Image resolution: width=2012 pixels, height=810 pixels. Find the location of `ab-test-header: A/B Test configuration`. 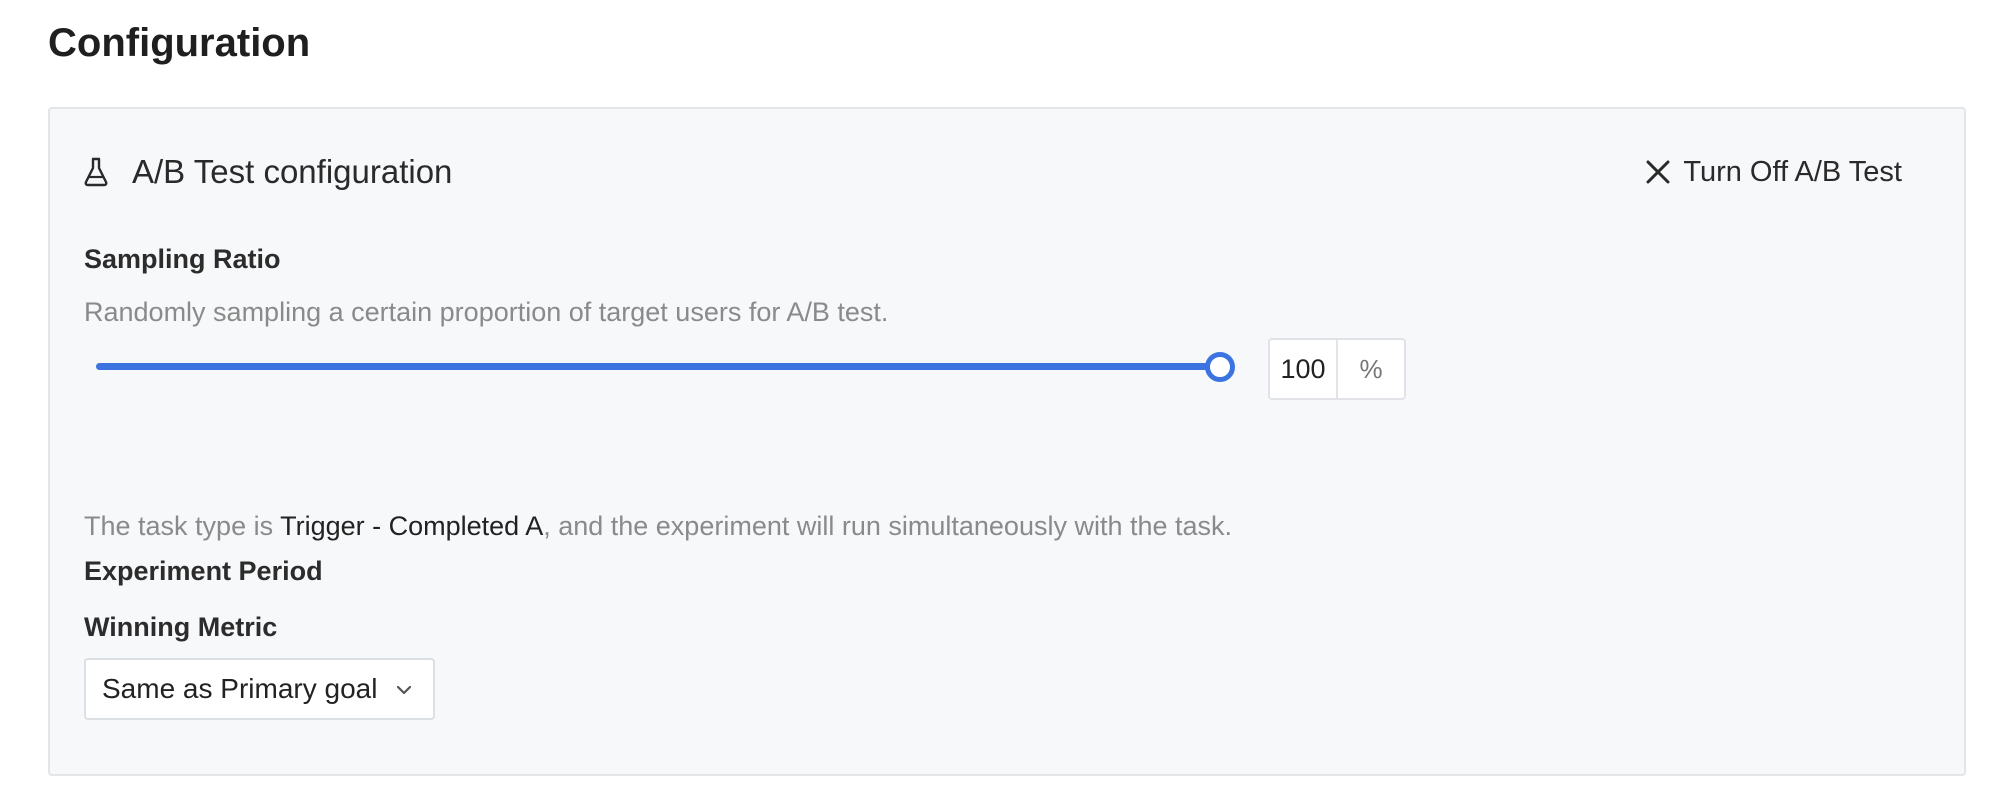

ab-test-header: A/B Test configuration is located at coordinates (268, 172).